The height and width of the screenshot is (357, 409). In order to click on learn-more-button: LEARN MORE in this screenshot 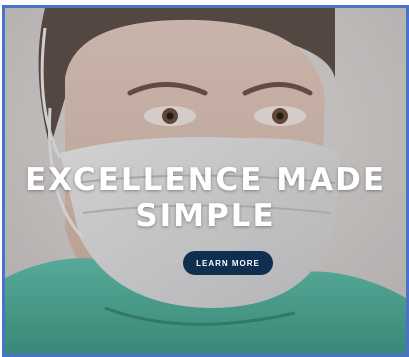, I will do `click(228, 263)`.